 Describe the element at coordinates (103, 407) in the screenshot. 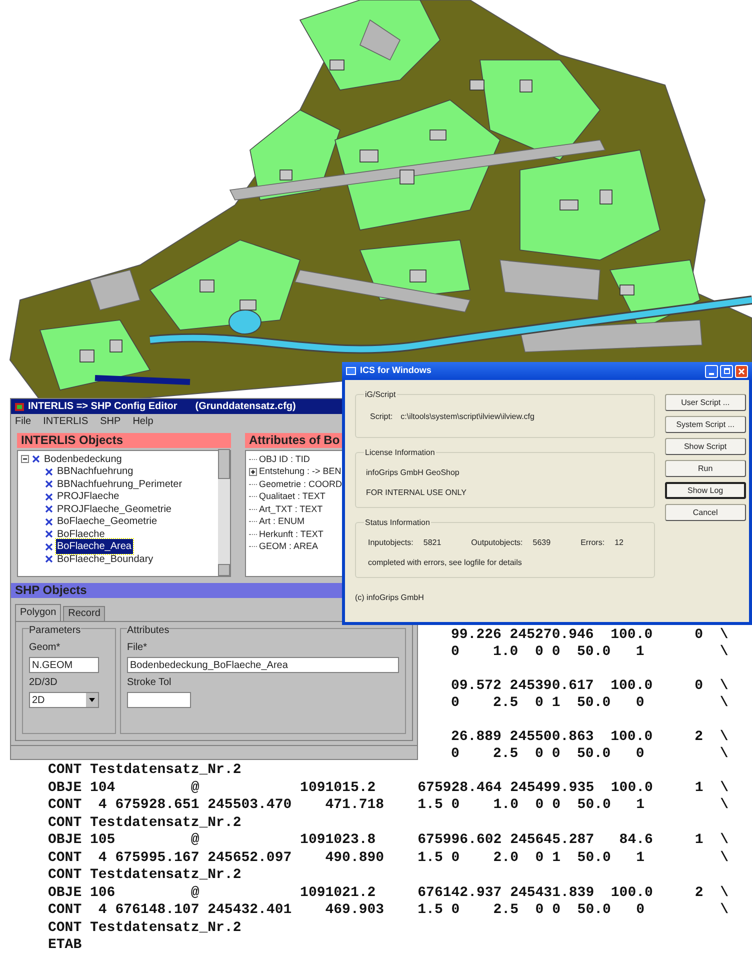

I see `window-title: INTERLIS => SHP Config Editor` at that location.